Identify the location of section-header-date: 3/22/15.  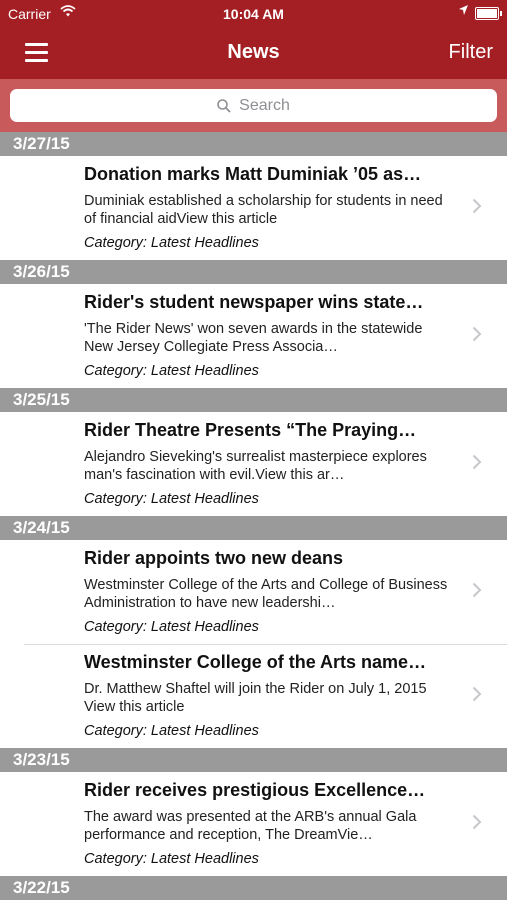
(253, 888).